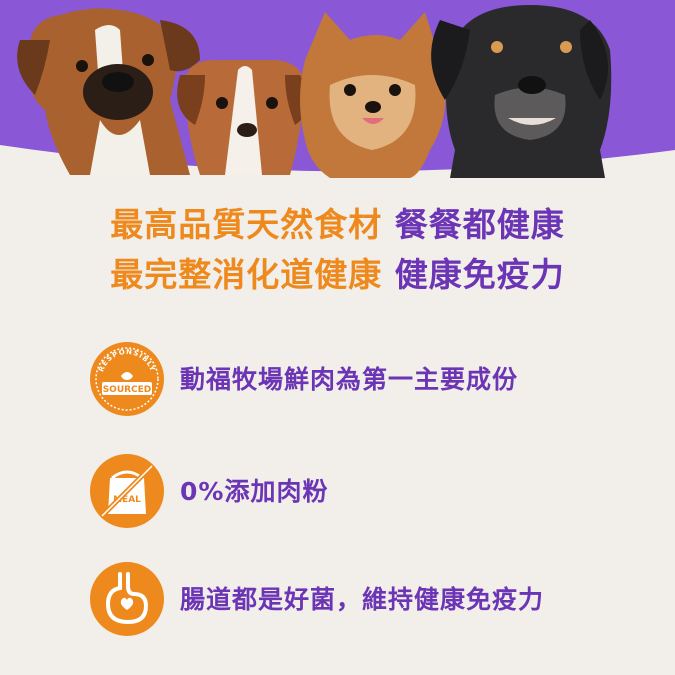 Image resolution: width=675 pixels, height=675 pixels. What do you see at coordinates (127, 390) in the screenshot?
I see `badge-text: SOURCED` at bounding box center [127, 390].